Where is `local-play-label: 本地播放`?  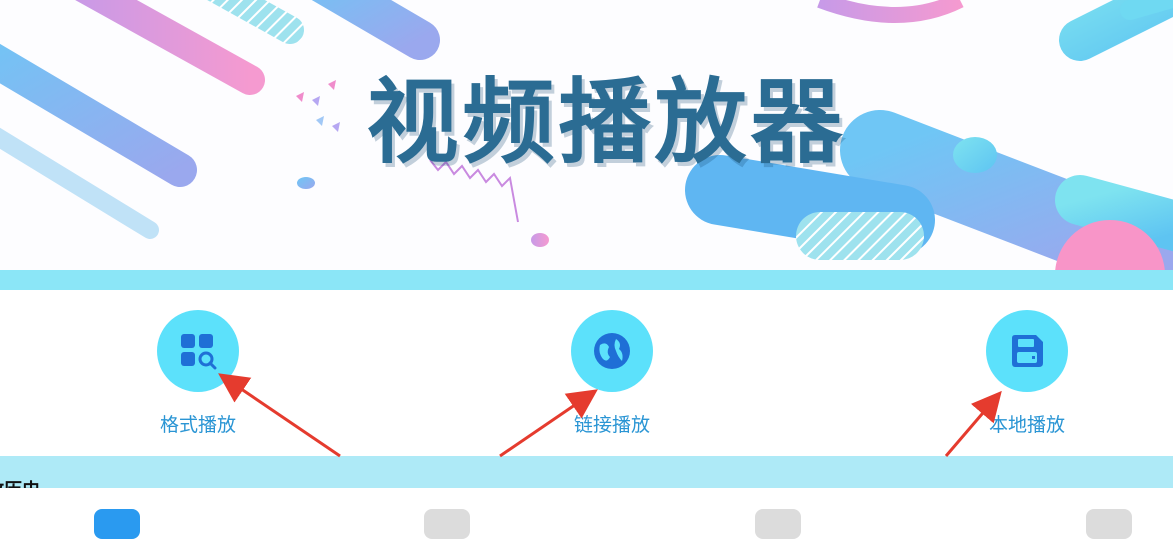
local-play-label: 本地播放 is located at coordinates (1026, 425).